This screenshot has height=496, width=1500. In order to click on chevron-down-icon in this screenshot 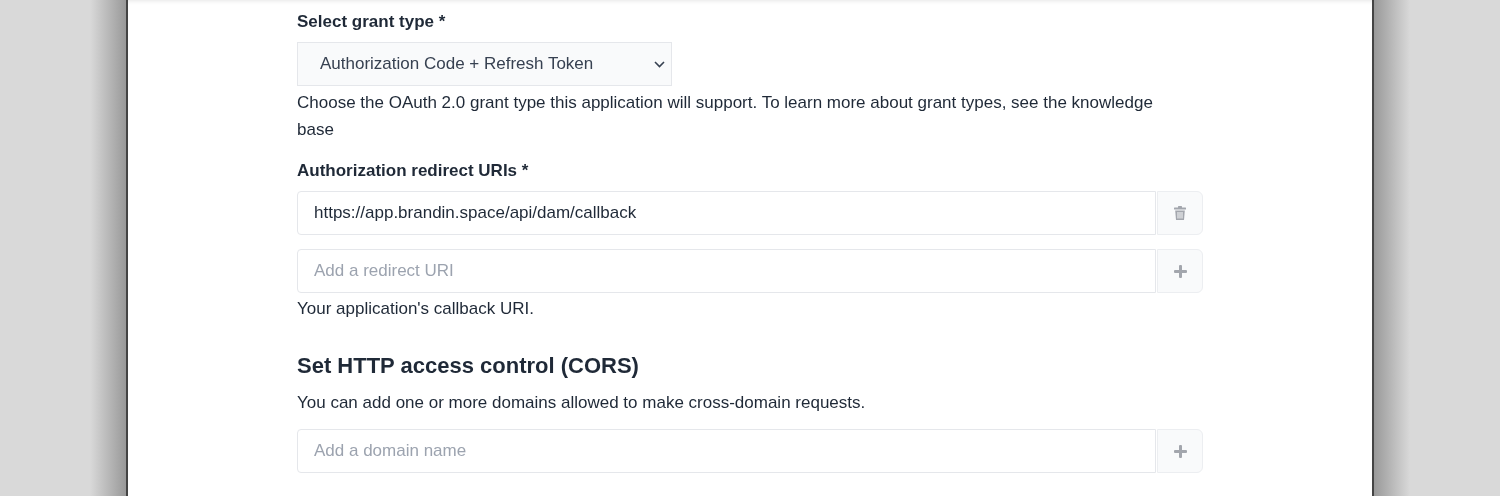, I will do `click(659, 64)`.